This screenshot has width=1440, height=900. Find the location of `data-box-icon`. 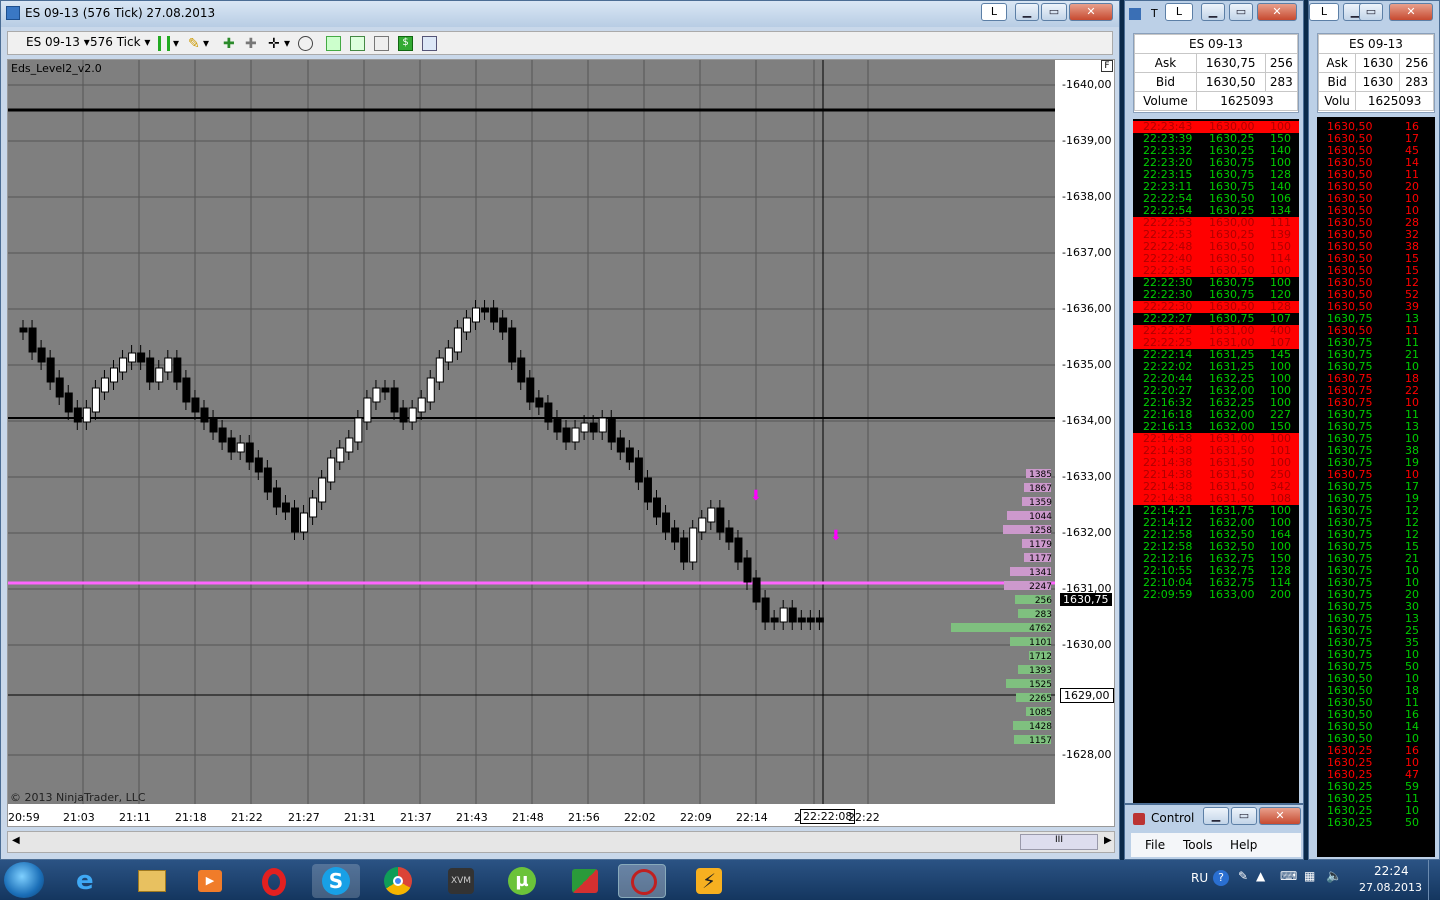

data-box-icon is located at coordinates (429, 43).